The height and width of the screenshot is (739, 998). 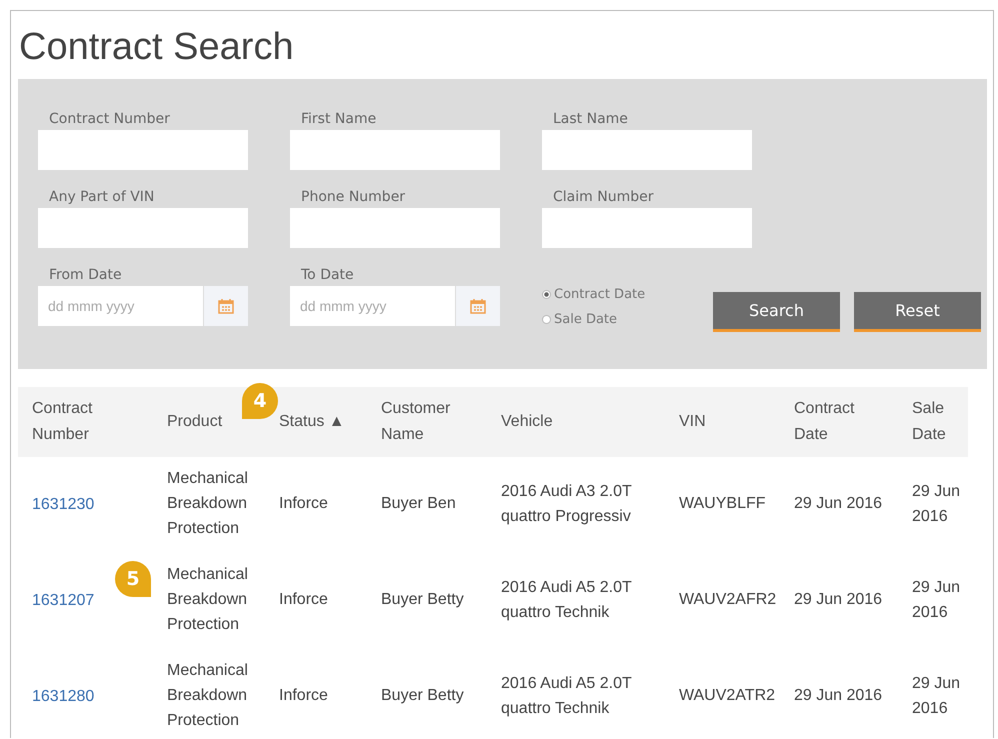 What do you see at coordinates (728, 600) in the screenshot?
I see `table-cell-text: WAUV2AFR2` at bounding box center [728, 600].